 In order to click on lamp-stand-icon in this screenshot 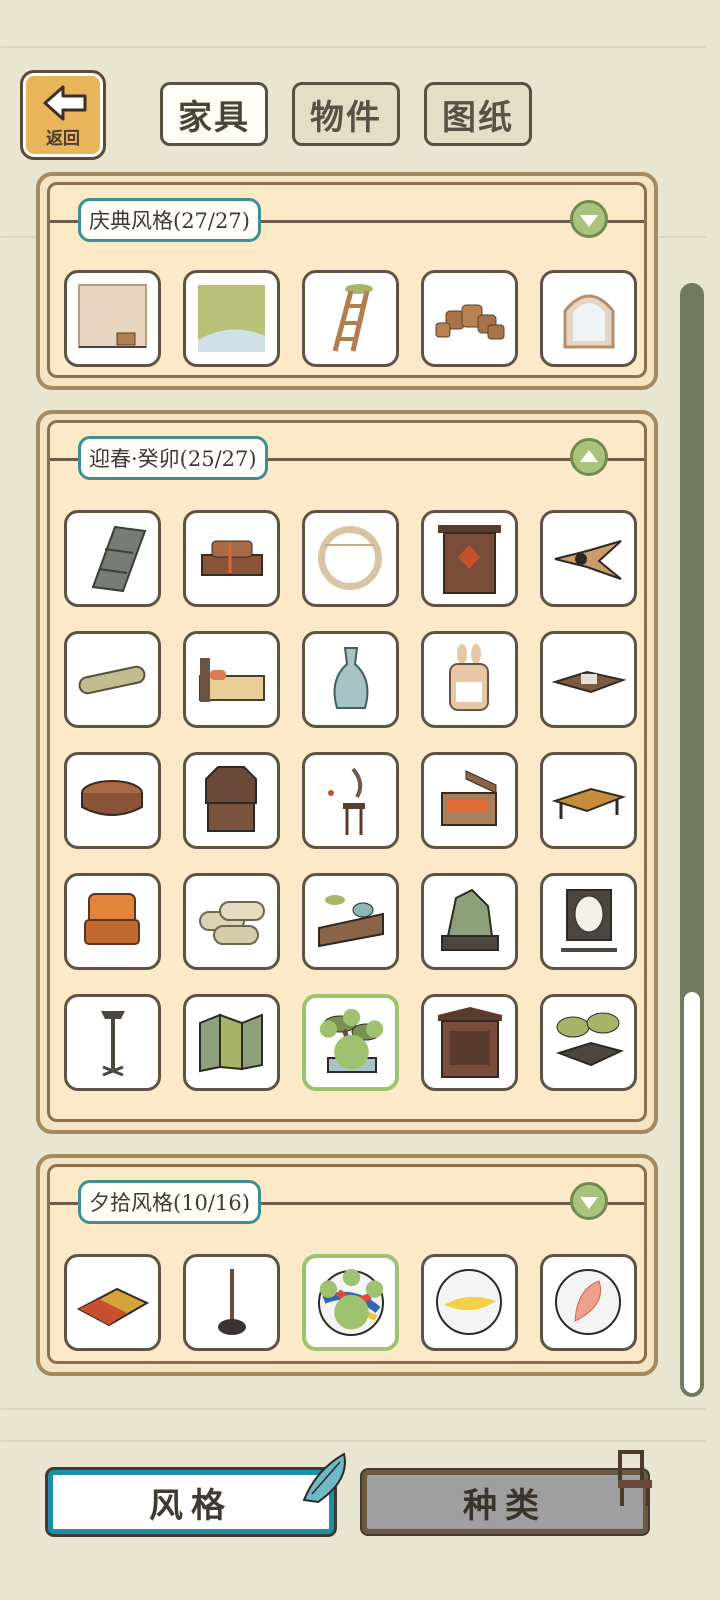, I will do `click(113, 1044)`.